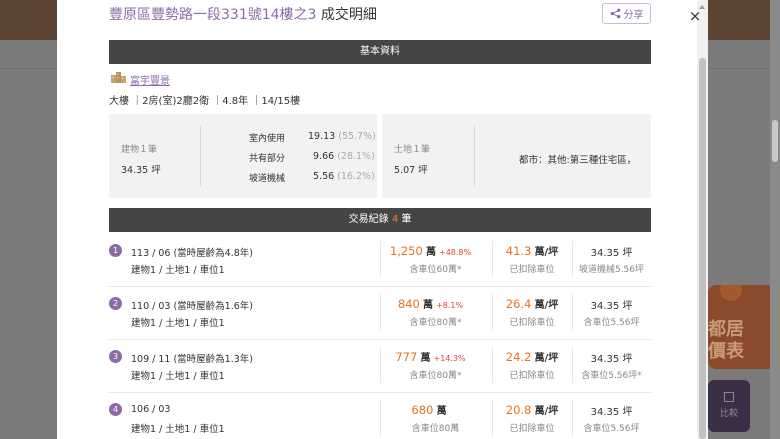  Describe the element at coordinates (455, 252) in the screenshot. I see `price-change: +48.8%` at that location.